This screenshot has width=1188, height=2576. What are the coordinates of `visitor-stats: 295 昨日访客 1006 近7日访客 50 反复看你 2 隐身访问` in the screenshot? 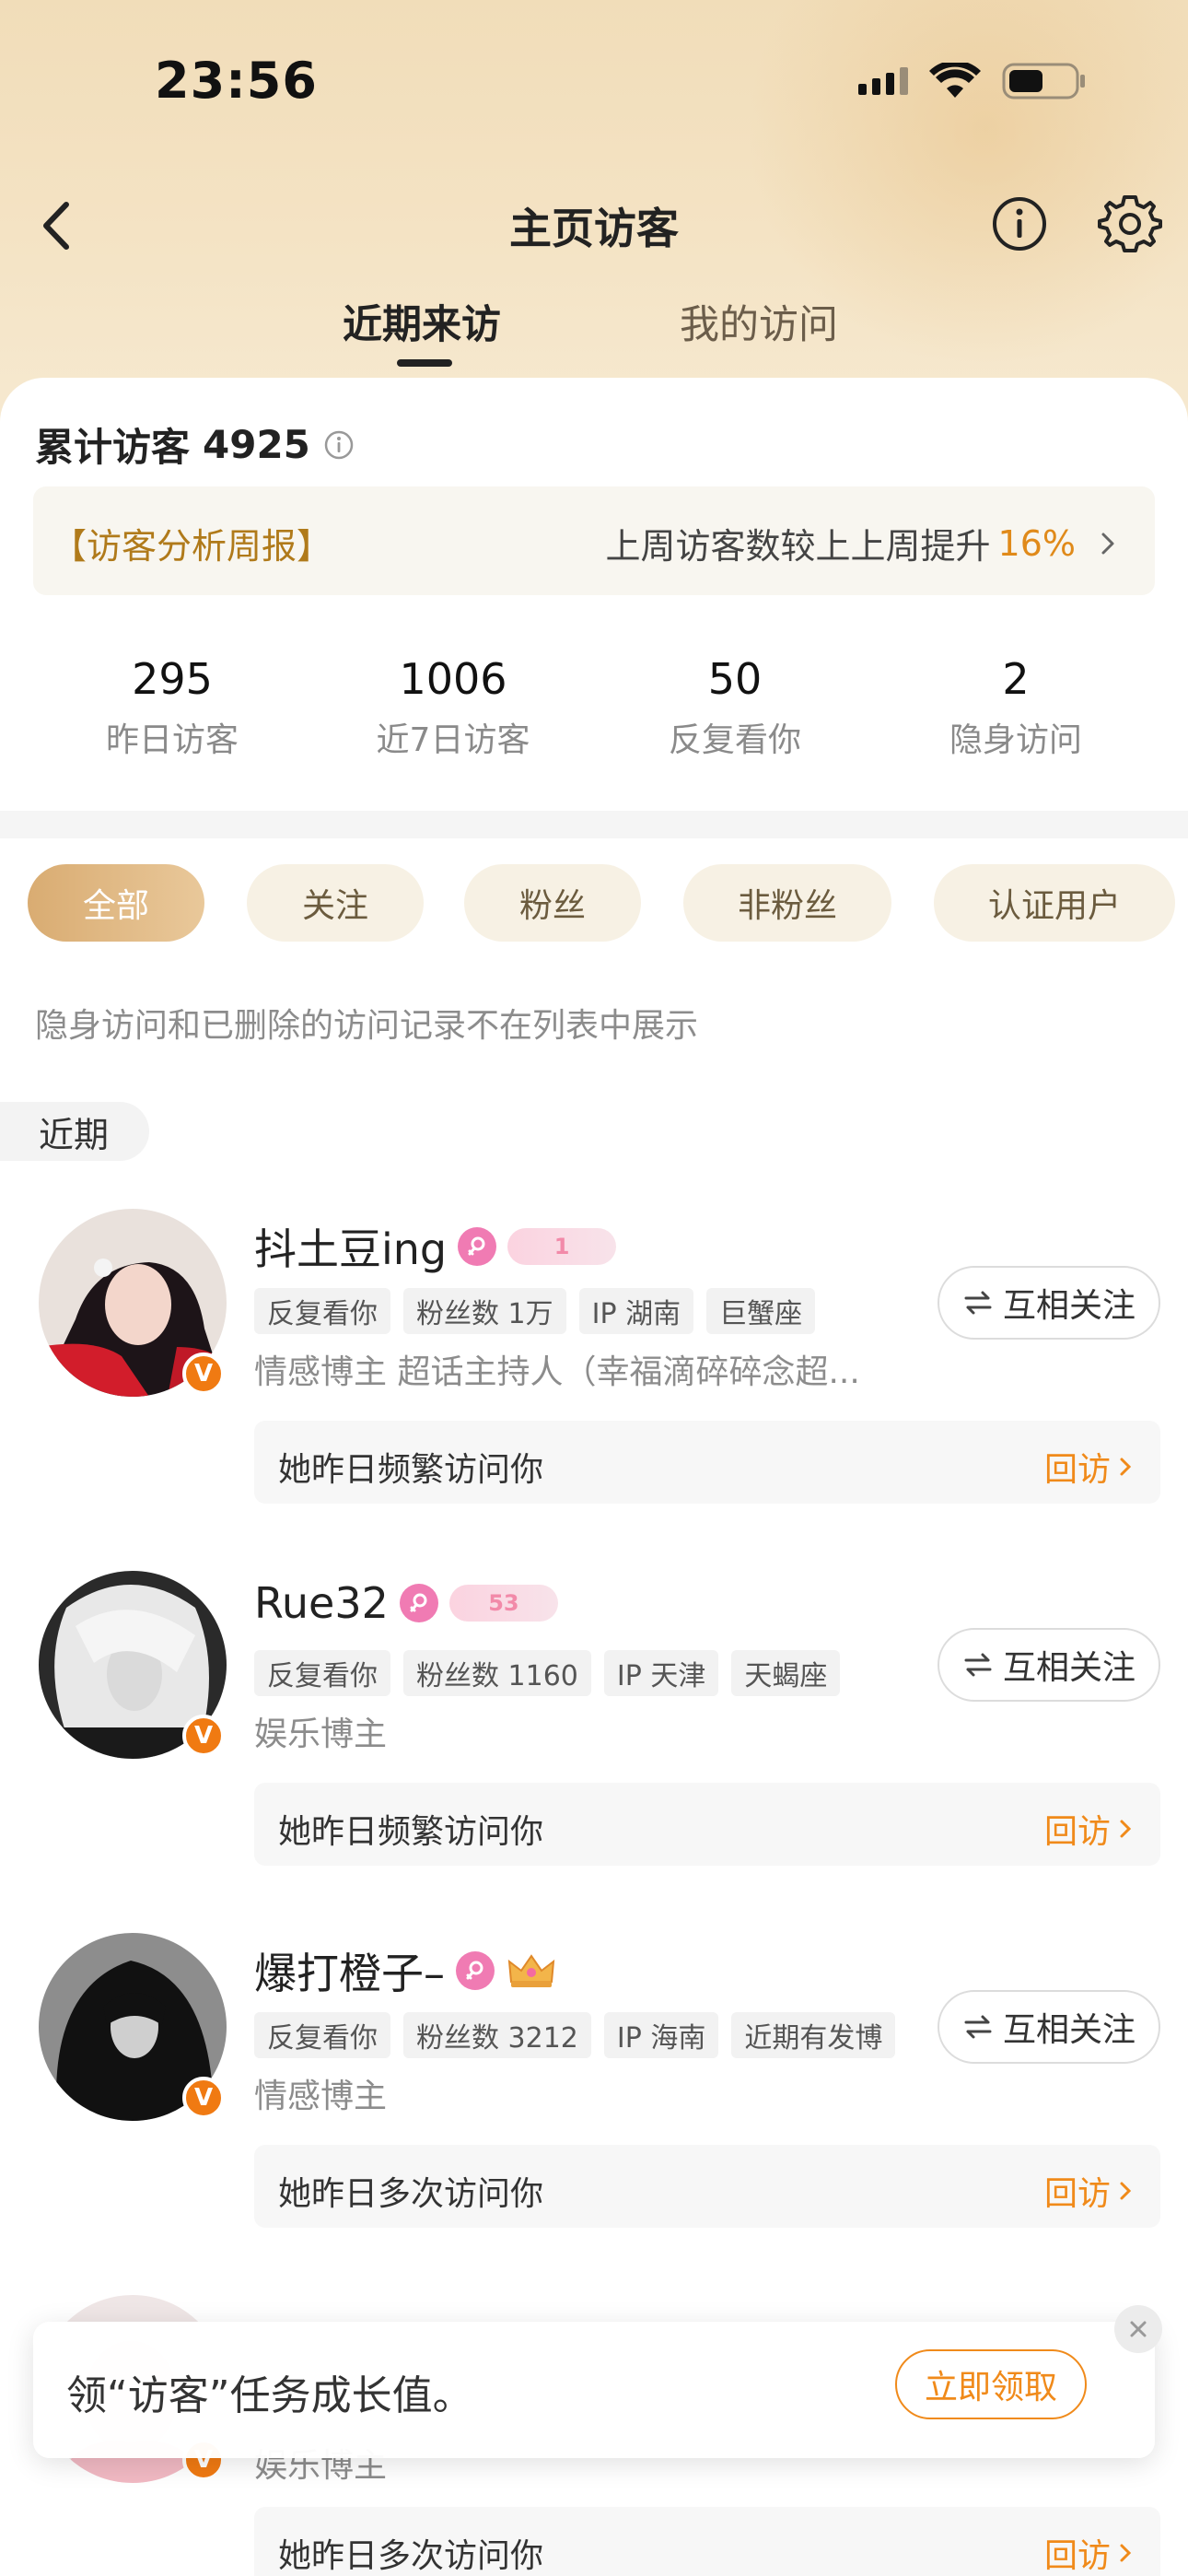 It's located at (594, 723).